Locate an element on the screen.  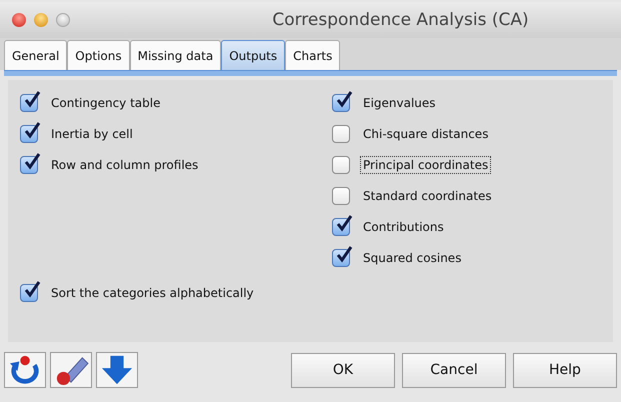
tab: Options is located at coordinates (98, 55).